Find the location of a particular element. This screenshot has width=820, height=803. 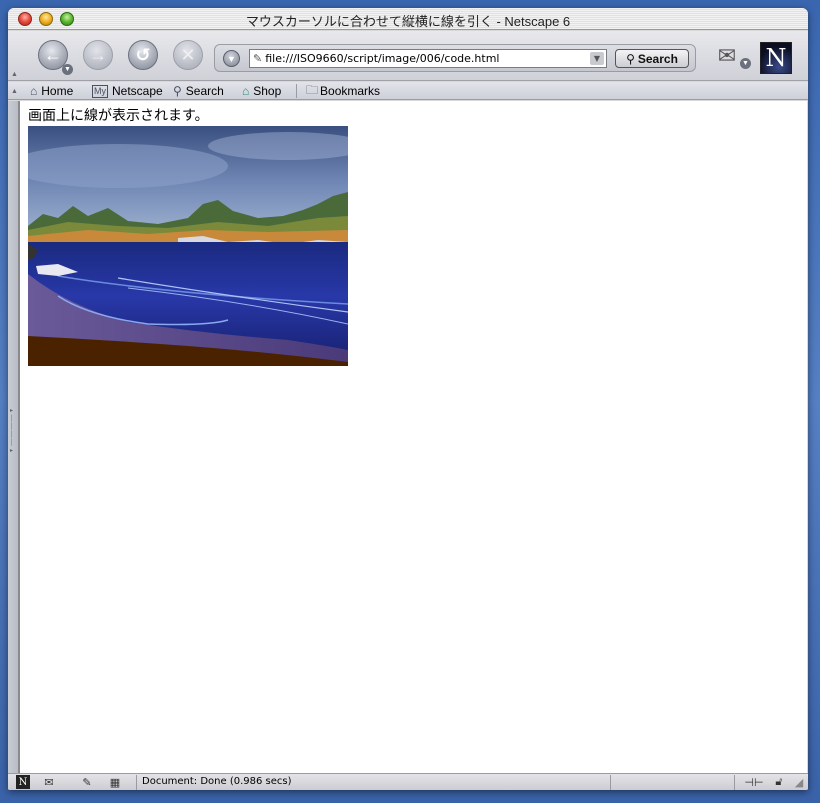

search-icon: ⚲ is located at coordinates (177, 91).